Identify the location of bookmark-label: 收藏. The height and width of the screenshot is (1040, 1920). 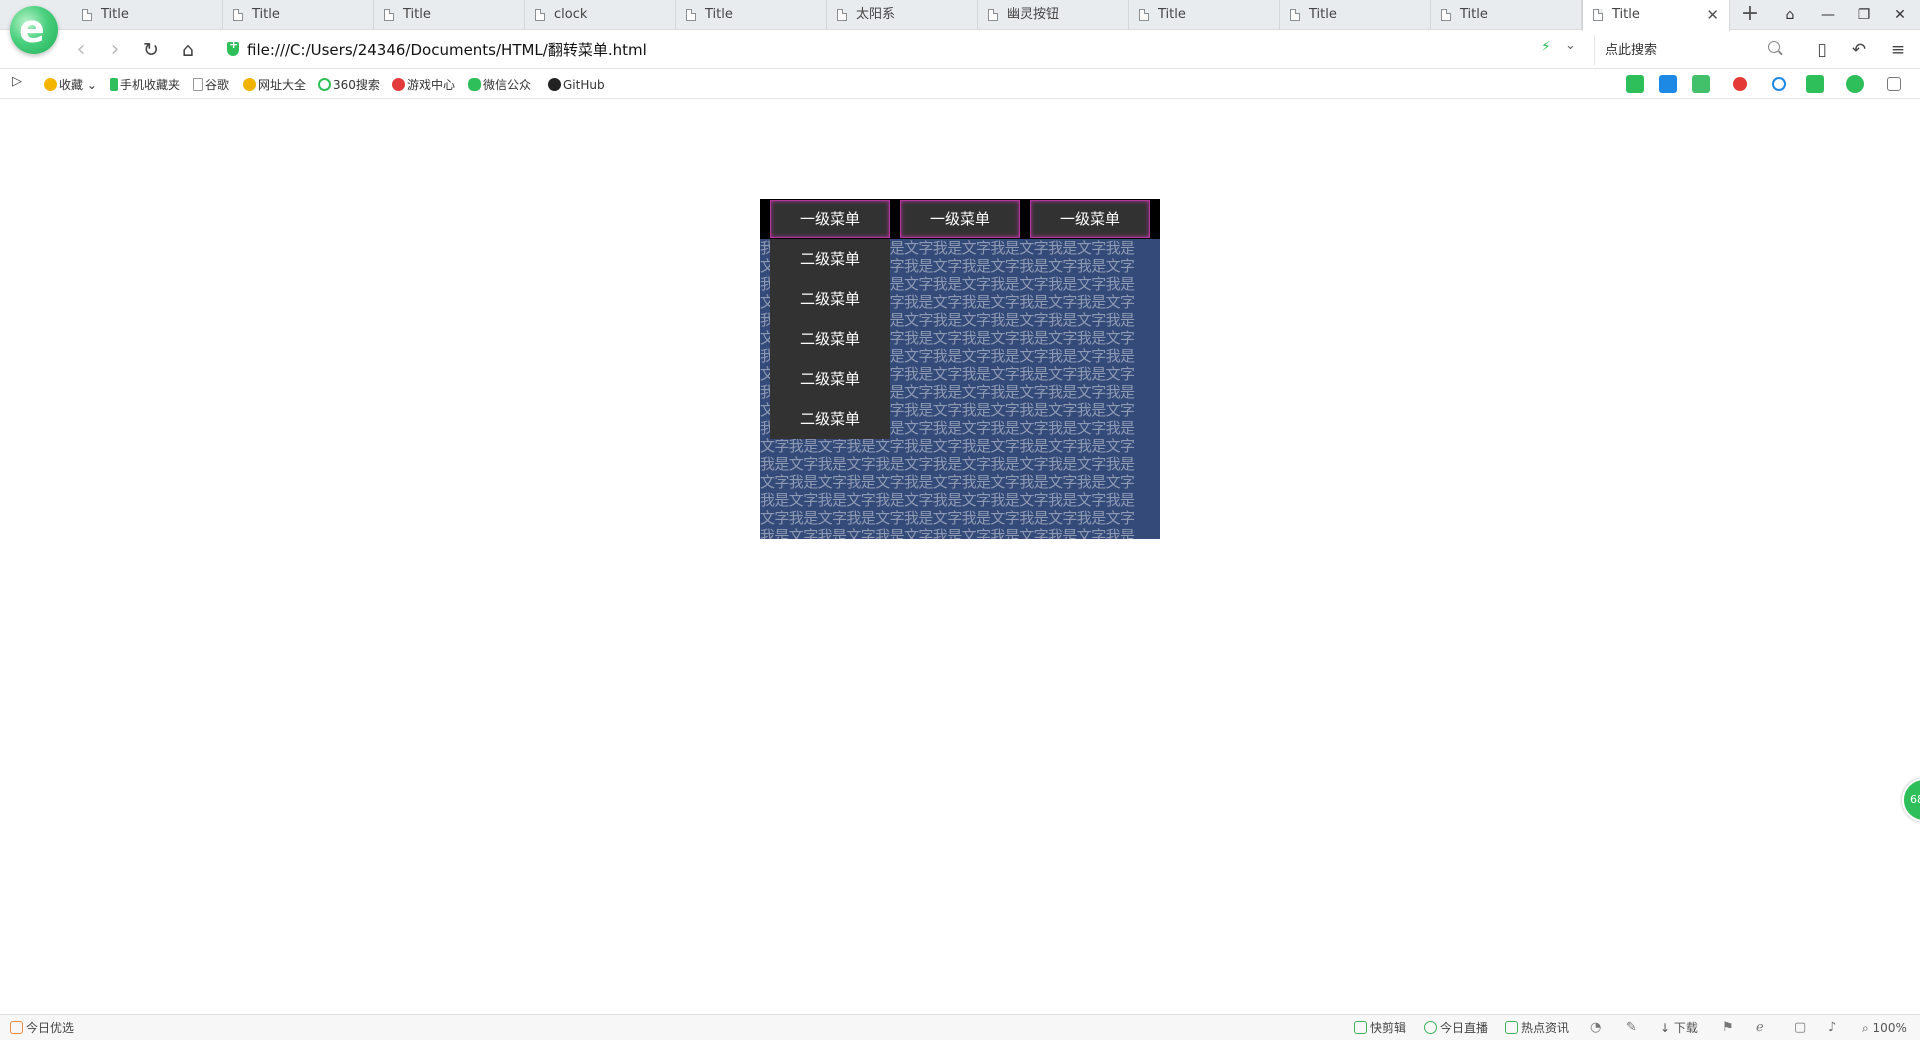
(71, 85).